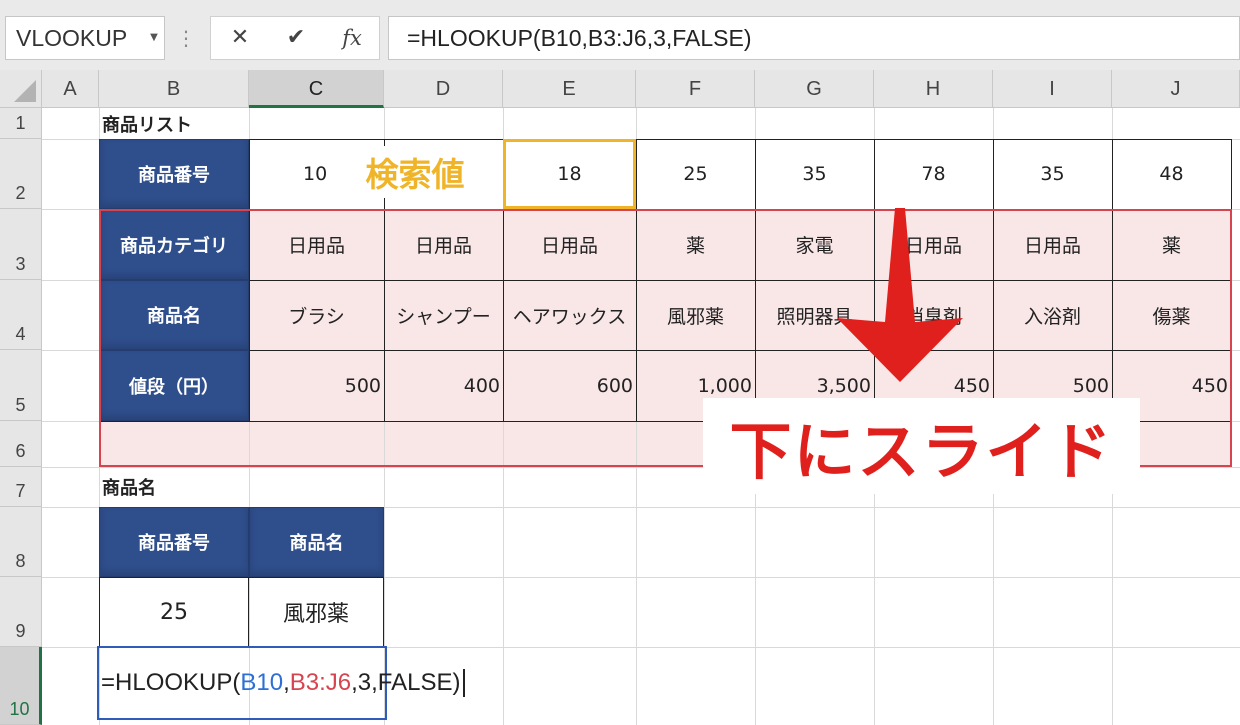 The width and height of the screenshot is (1240, 725). What do you see at coordinates (814, 89) in the screenshot?
I see `column-header-g: G` at bounding box center [814, 89].